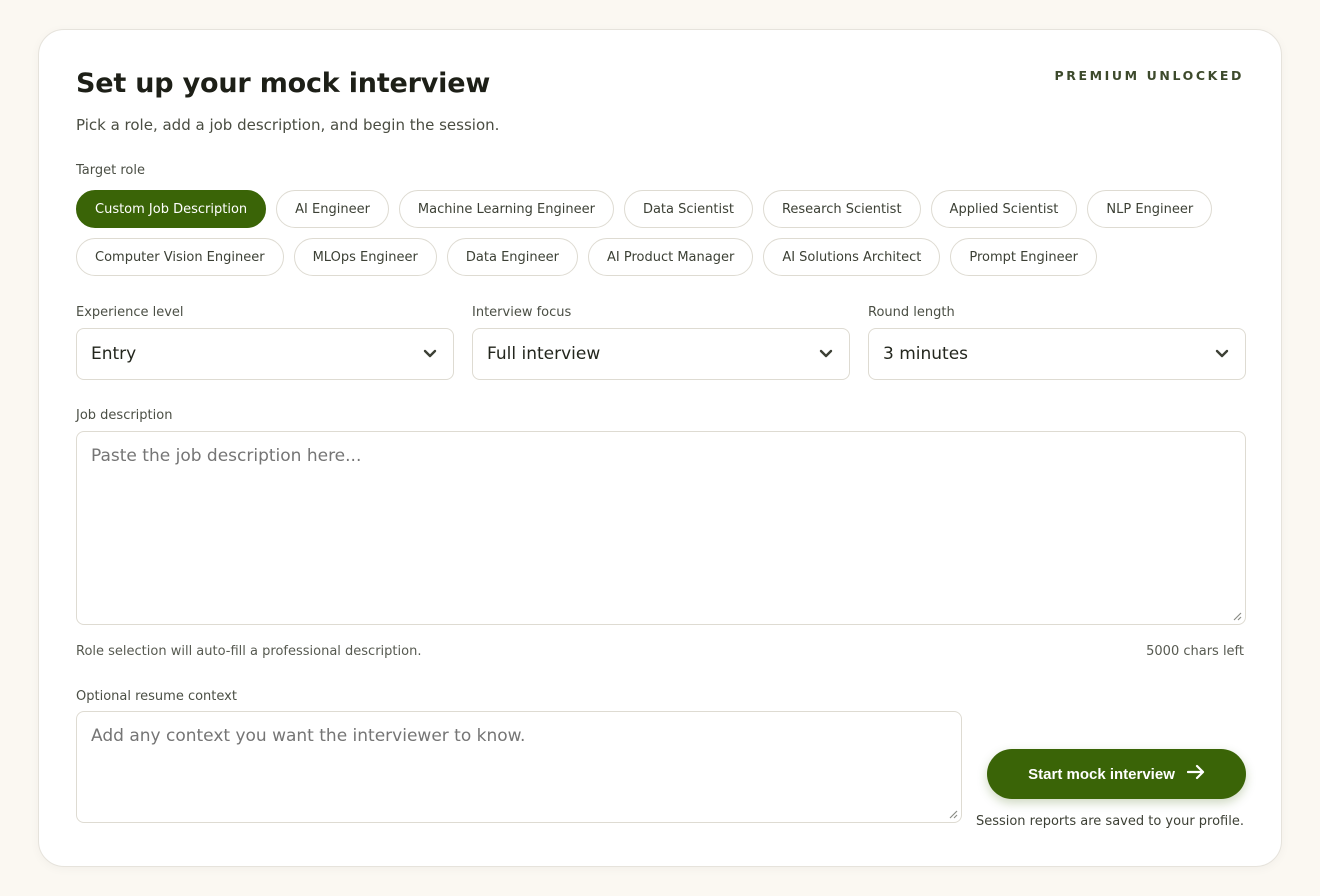 The height and width of the screenshot is (896, 1320). What do you see at coordinates (544, 354) in the screenshot?
I see `interview-focus-value: Full interview` at bounding box center [544, 354].